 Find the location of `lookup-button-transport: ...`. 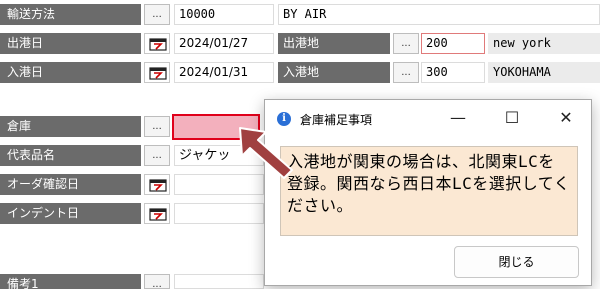

lookup-button-transport: ... is located at coordinates (157, 14).